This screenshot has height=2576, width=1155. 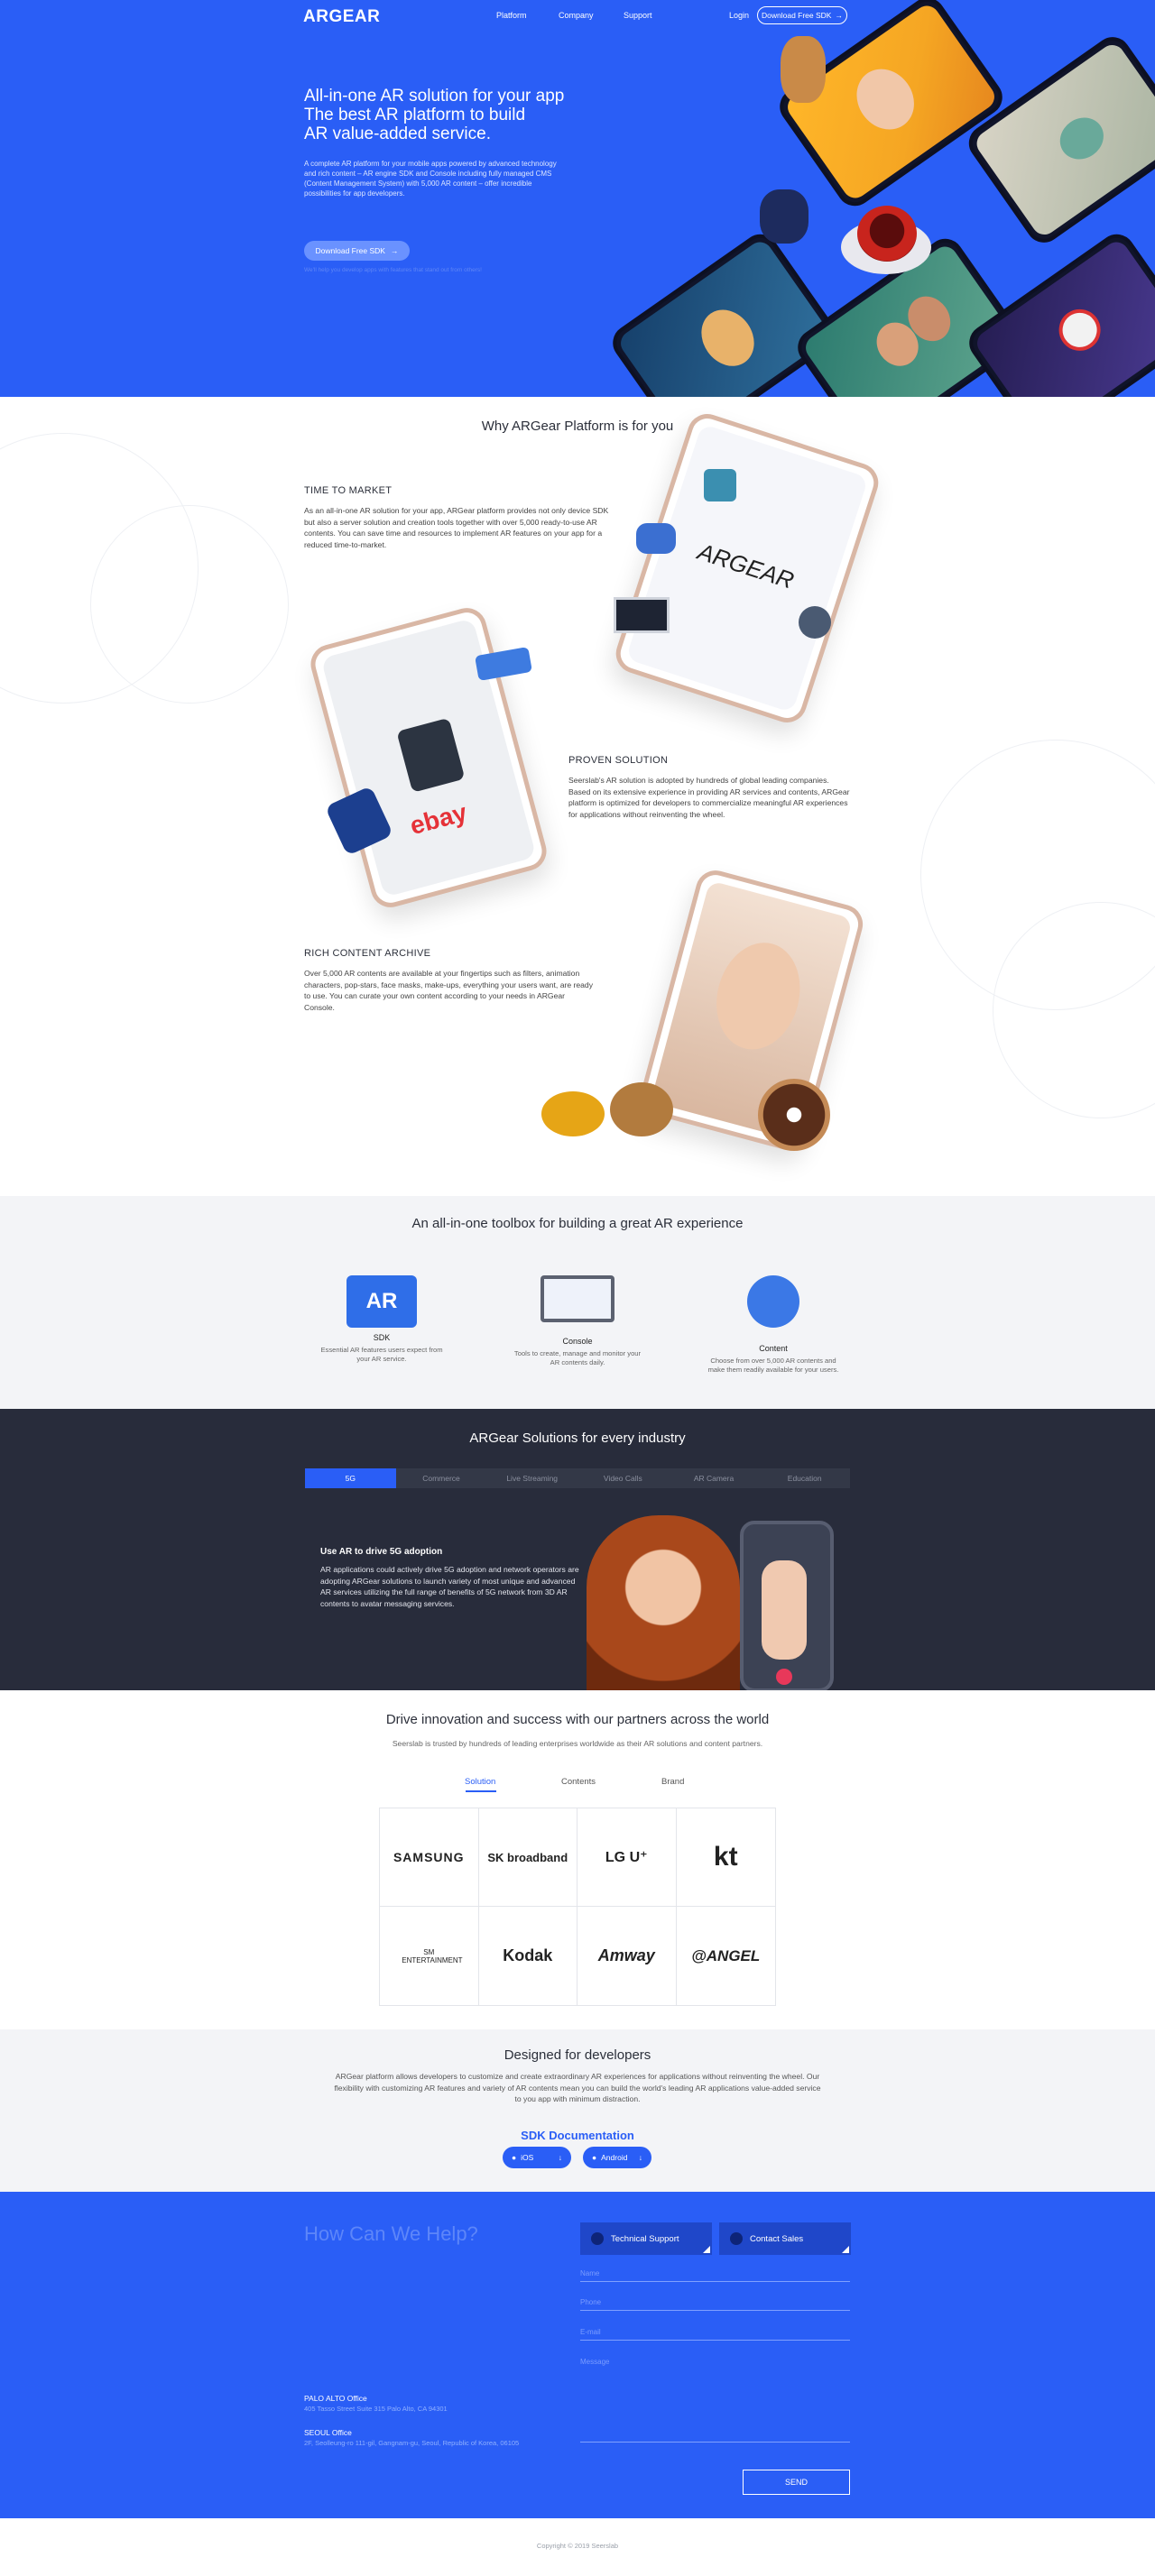 I want to click on nav-link-company: Company, so click(x=576, y=15).